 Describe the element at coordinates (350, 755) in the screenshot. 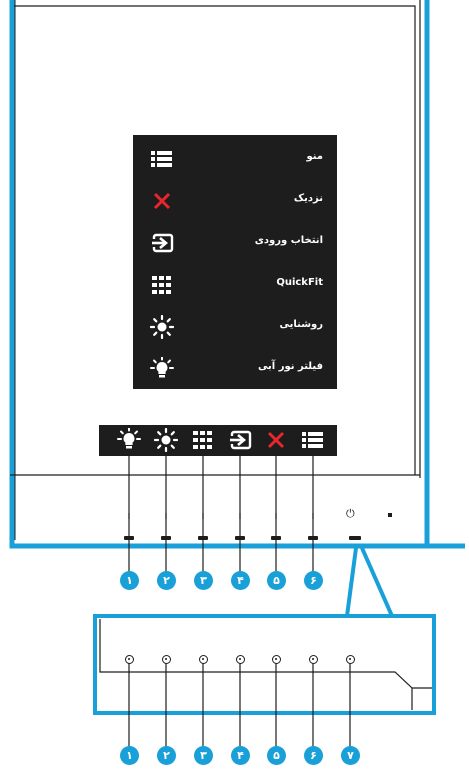

I see `callout-badge: ٧` at that location.